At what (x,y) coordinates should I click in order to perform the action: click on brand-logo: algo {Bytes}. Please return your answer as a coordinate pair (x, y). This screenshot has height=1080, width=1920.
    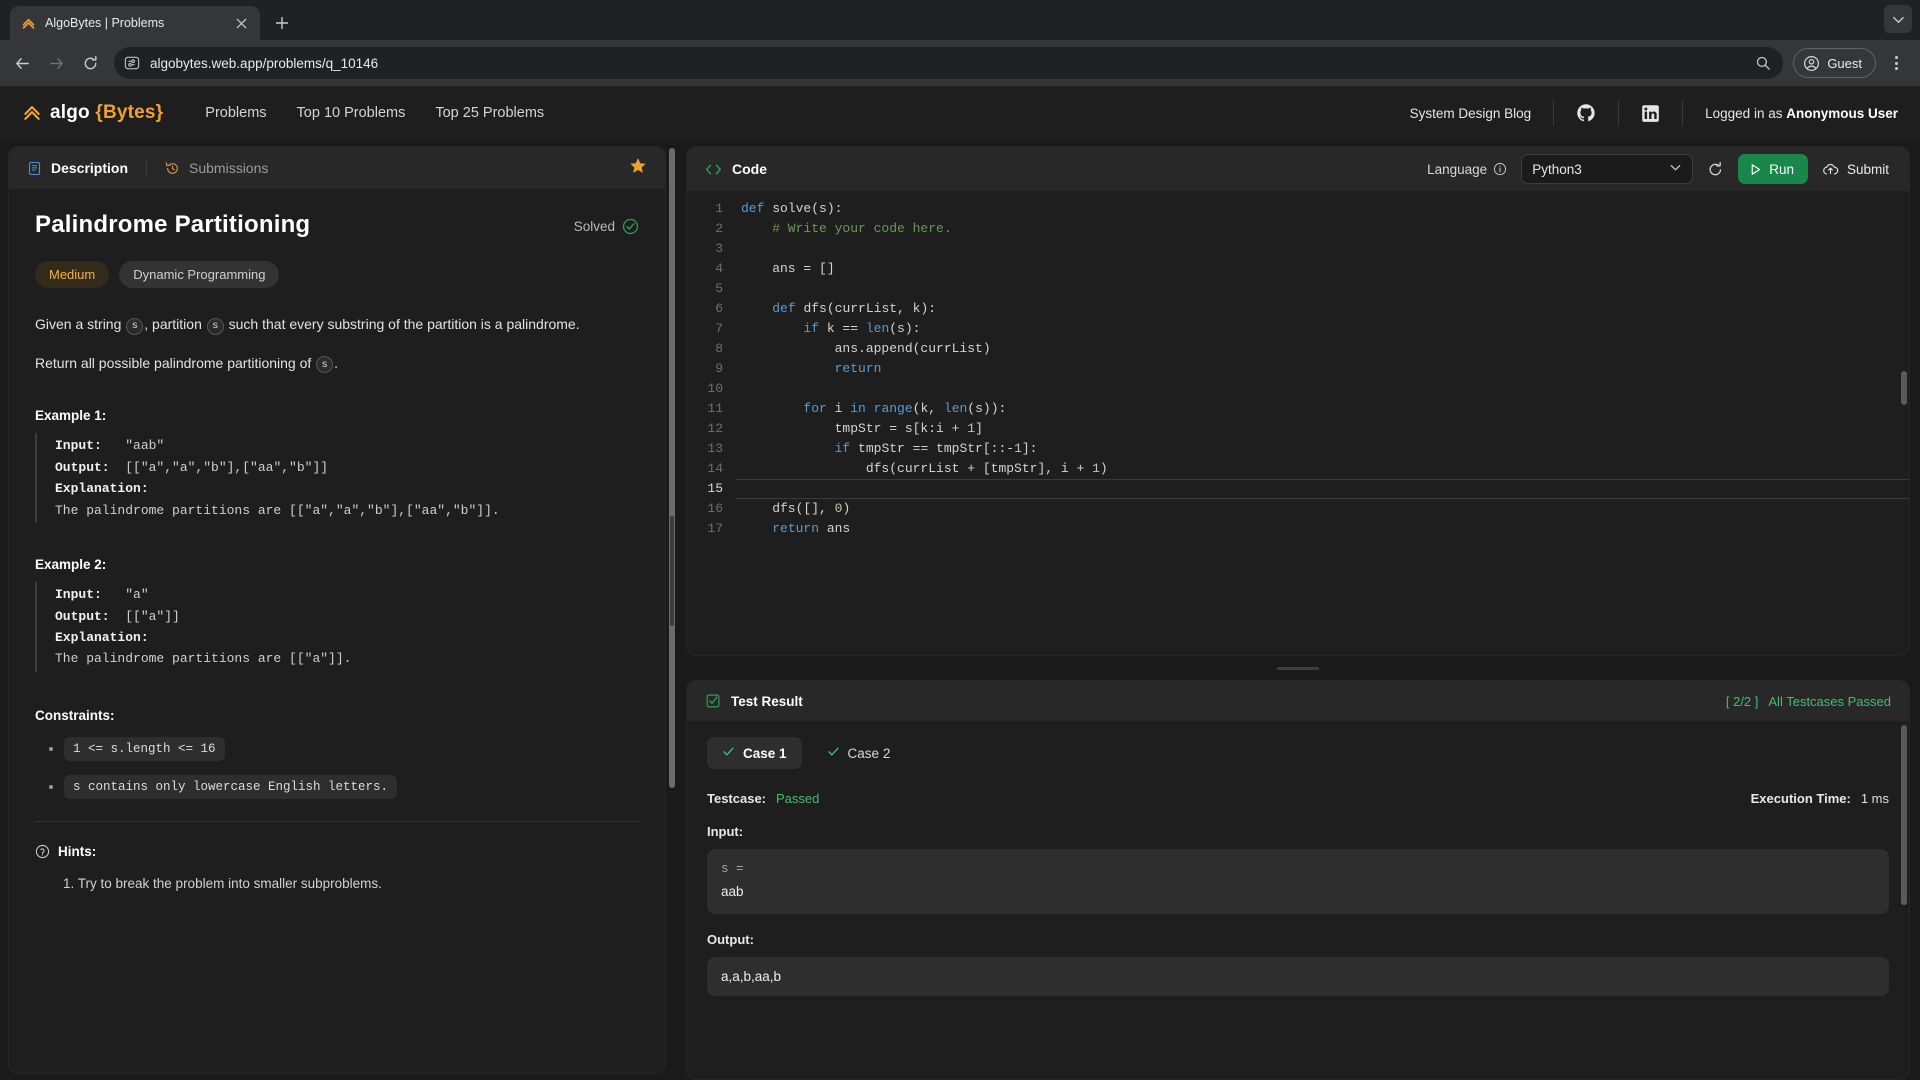
    Looking at the image, I should click on (92, 113).